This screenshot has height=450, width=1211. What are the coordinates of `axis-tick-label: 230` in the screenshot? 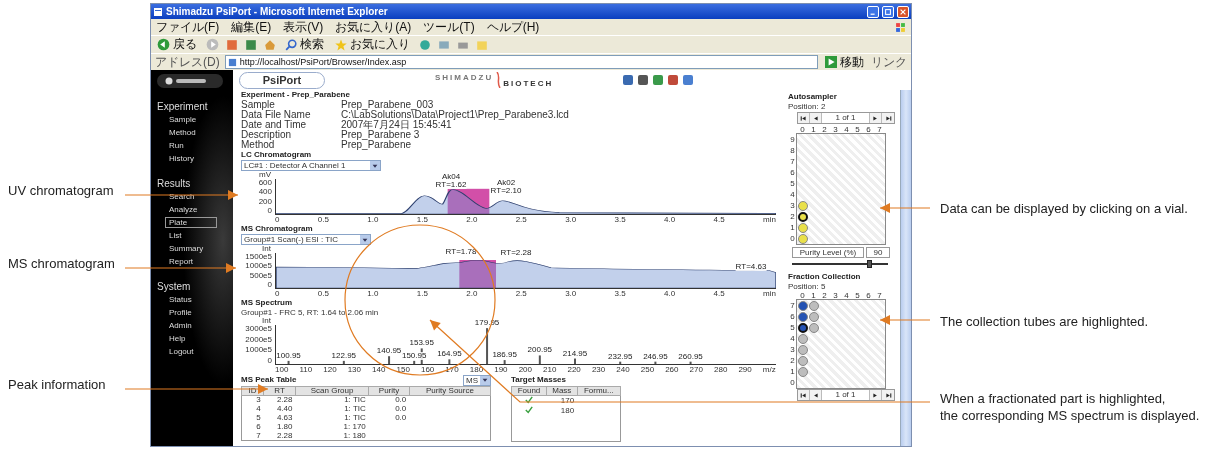 It's located at (598, 370).